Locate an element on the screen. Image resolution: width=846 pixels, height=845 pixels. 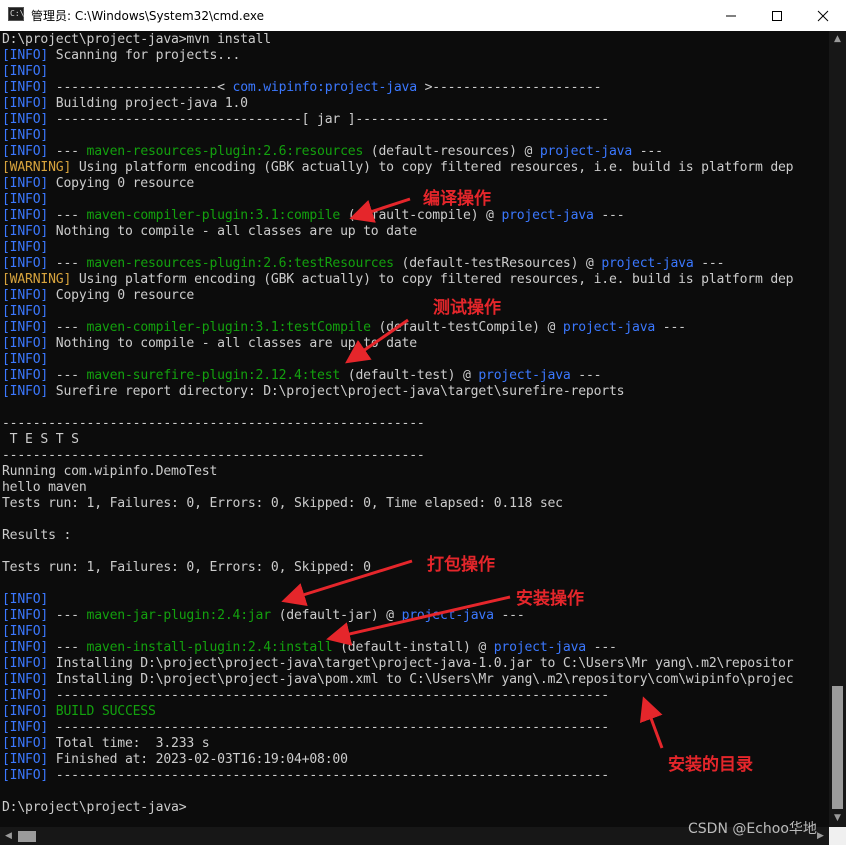
console-line: [INFO] Total time: 3.233 s is located at coordinates (106, 744).